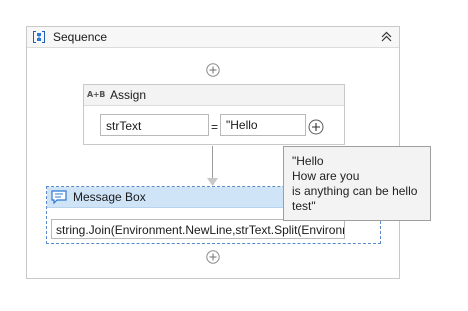 Image resolution: width=468 pixels, height=311 pixels. I want to click on add-activity-plus-icon, so click(213, 70).